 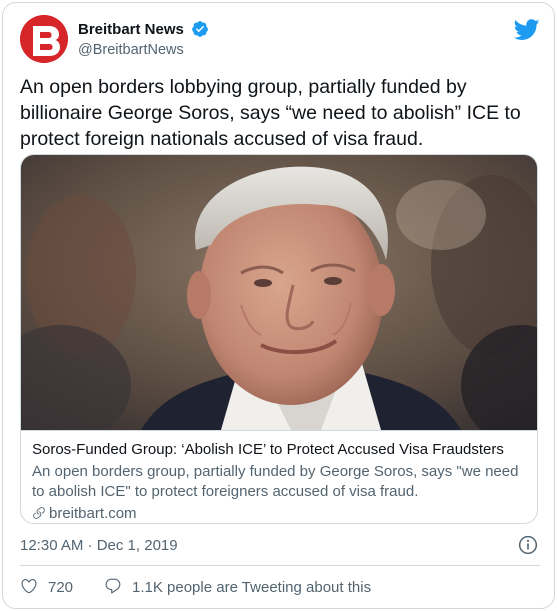 I want to click on breitbart-logo-icon, so click(x=44, y=39).